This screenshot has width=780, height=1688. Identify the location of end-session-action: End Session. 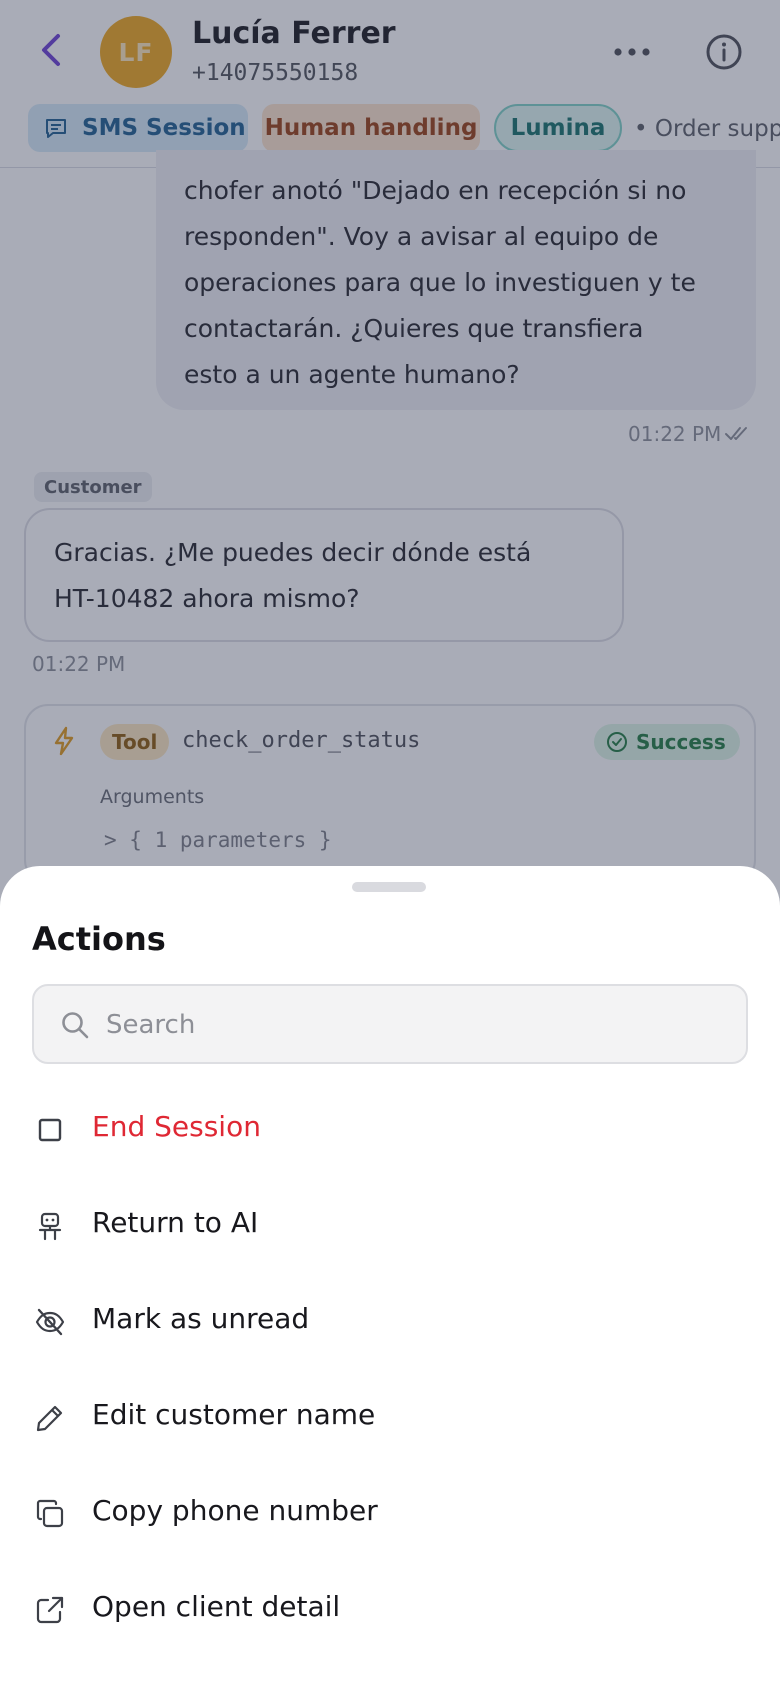
(390, 1128).